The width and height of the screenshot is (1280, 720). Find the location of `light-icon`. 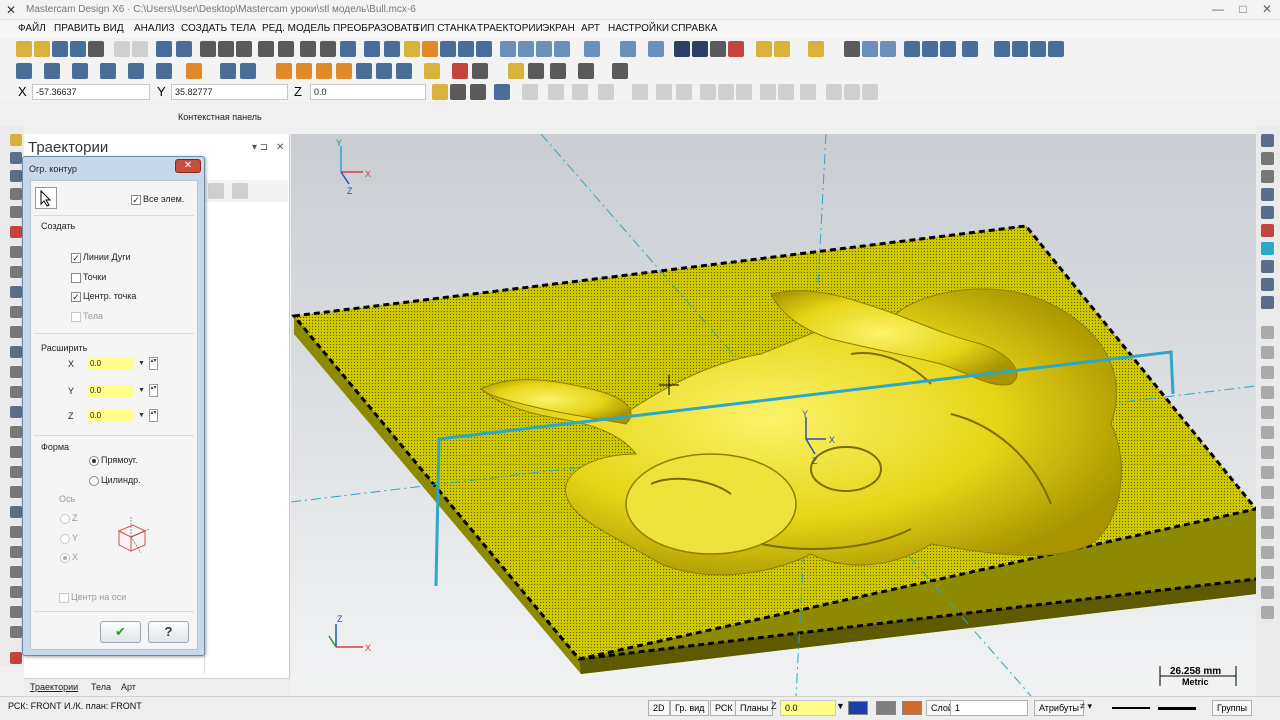

light-icon is located at coordinates (412, 49).